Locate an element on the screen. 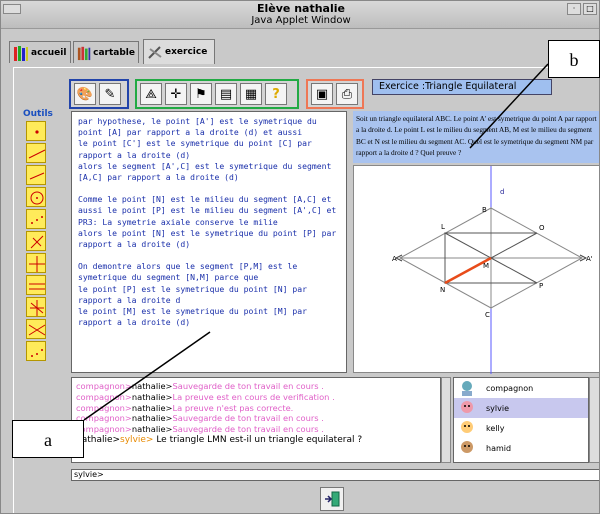  callout-a: a is located at coordinates (48, 439).